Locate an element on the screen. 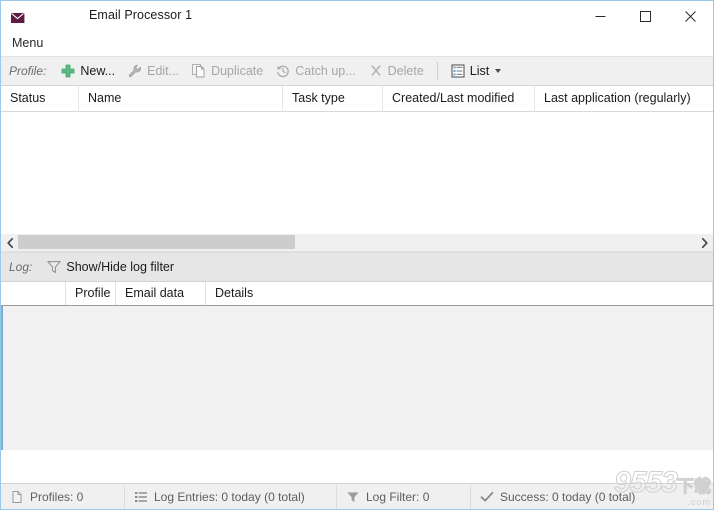 This screenshot has width=714, height=510. status-success: Success: 0 today (0 total) is located at coordinates (592, 497).